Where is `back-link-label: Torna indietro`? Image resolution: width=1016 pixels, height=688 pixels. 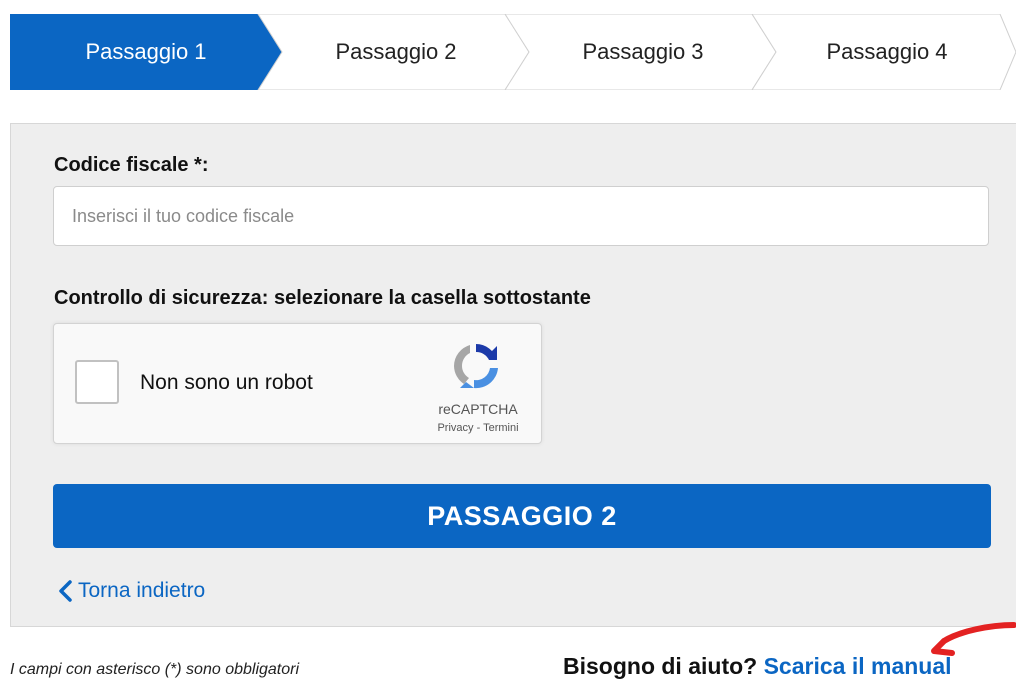 back-link-label: Torna indietro is located at coordinates (142, 590).